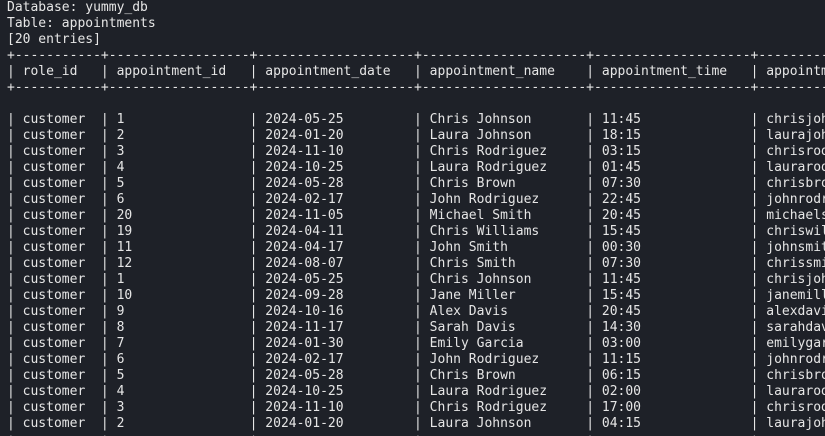 The height and width of the screenshot is (436, 825). Describe the element at coordinates (672, 135) in the screenshot. I see `table-cell: 18:15` at that location.